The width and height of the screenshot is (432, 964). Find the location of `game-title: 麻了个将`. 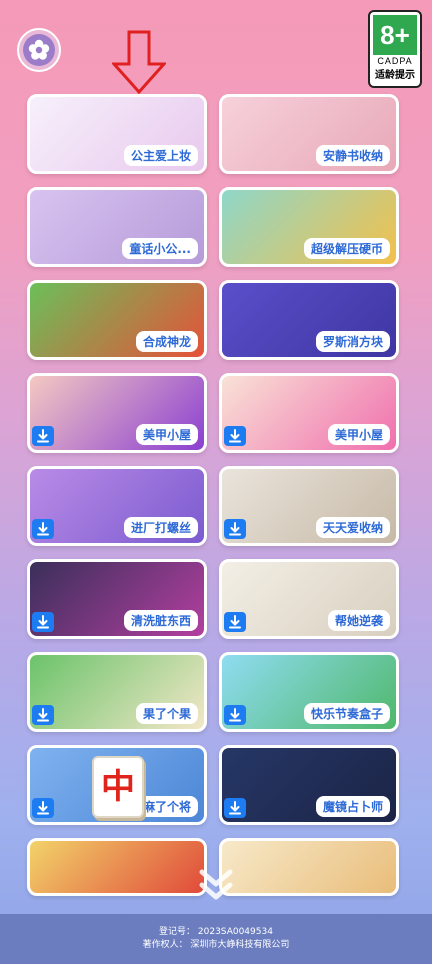

game-title: 麻了个将 is located at coordinates (166, 806).